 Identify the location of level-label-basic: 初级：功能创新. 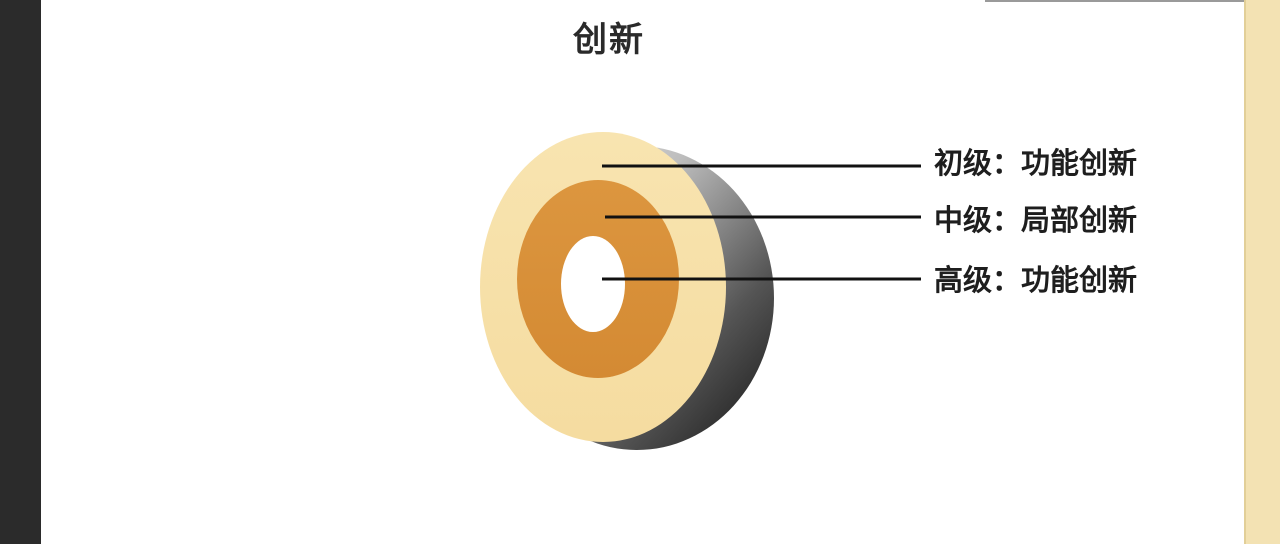
(1036, 163).